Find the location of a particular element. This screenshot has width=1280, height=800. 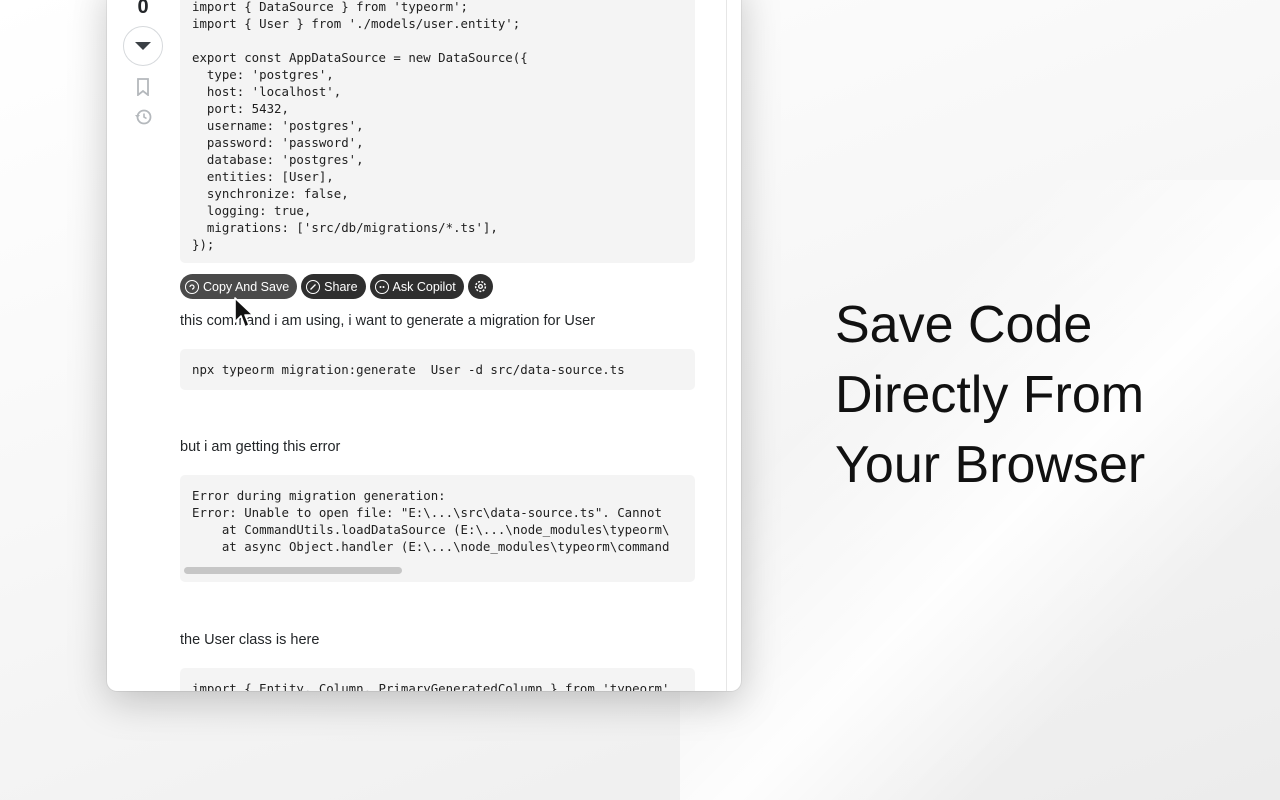

mouse-pointer-icon is located at coordinates (244, 315).